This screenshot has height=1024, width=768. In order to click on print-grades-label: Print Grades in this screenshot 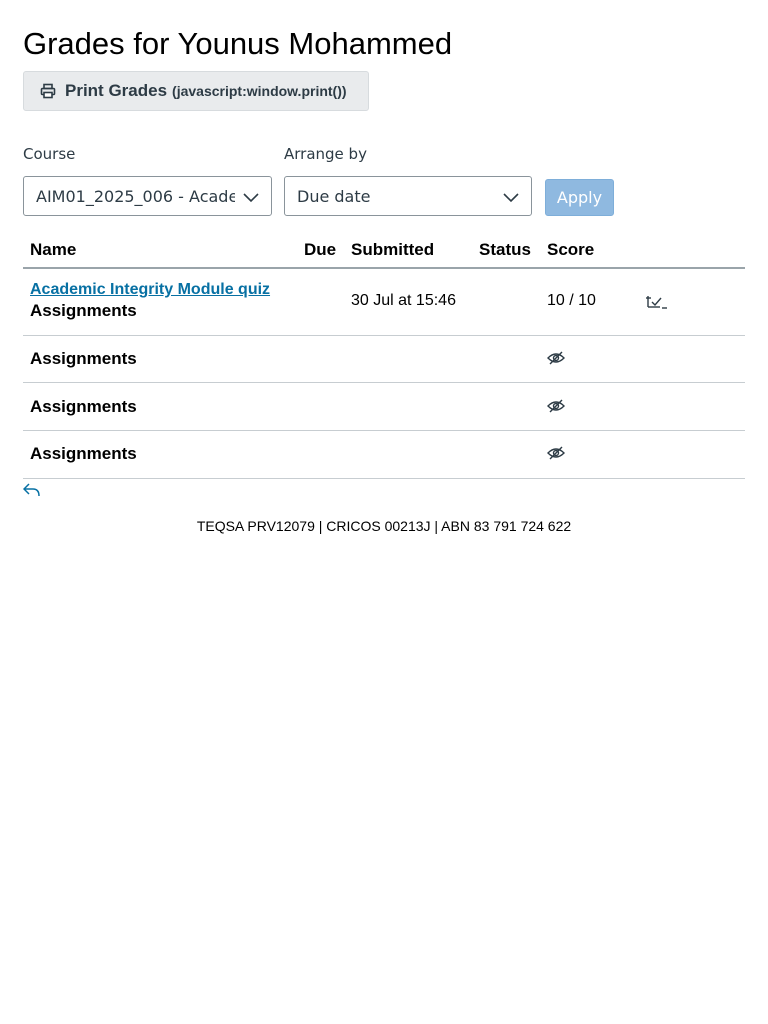, I will do `click(116, 90)`.